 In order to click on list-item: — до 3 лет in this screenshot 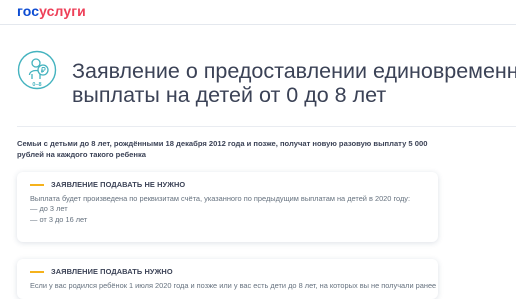, I will do `click(49, 209)`.